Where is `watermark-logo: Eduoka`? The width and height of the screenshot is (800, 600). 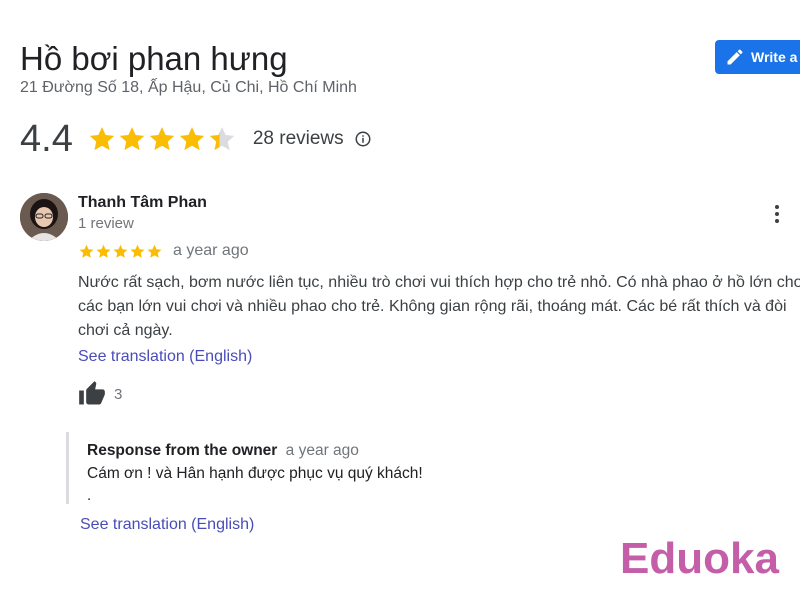
watermark-logo: Eduoka is located at coordinates (699, 558).